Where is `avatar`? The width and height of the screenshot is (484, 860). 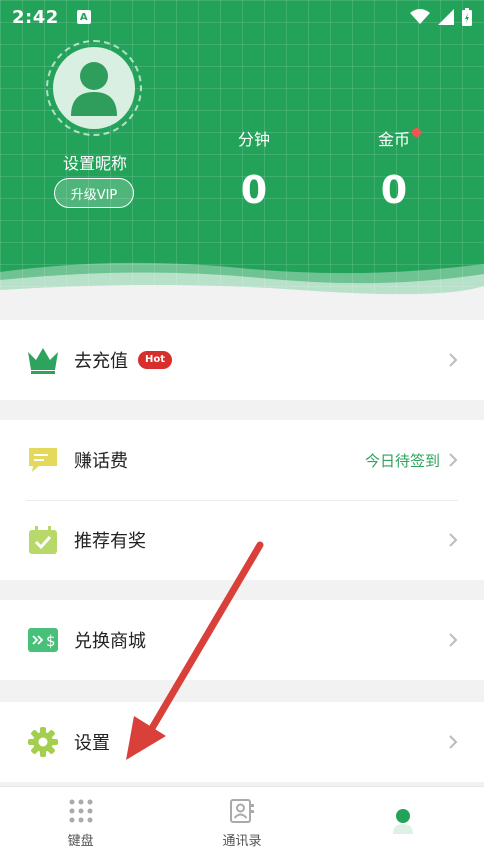 avatar is located at coordinates (94, 88).